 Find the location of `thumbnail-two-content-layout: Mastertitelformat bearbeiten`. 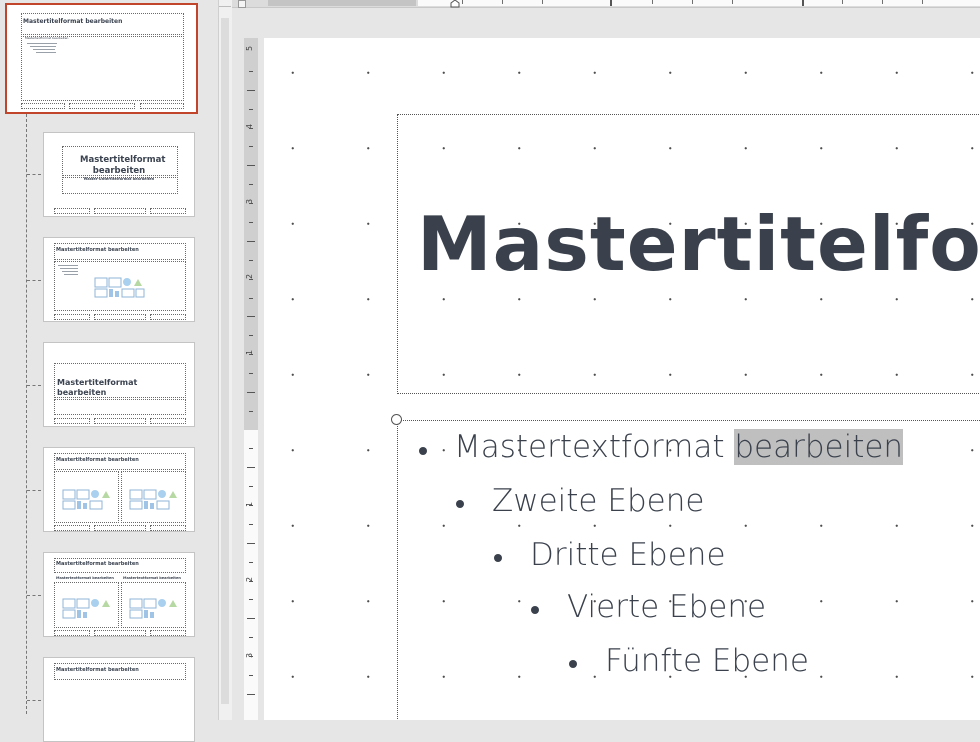

thumbnail-two-content-layout: Mastertitelformat bearbeiten is located at coordinates (119, 489).